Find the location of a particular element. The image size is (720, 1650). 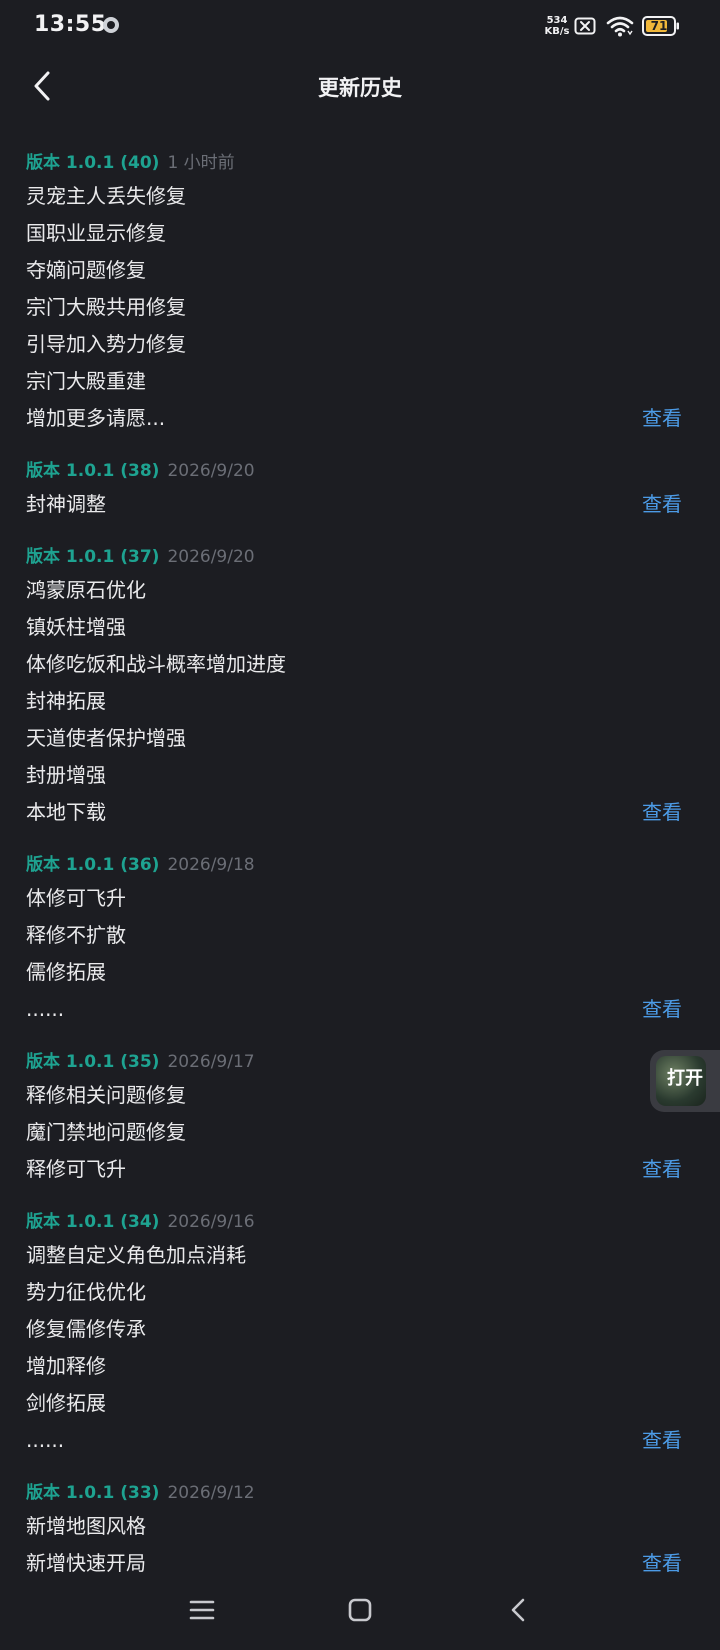

change-text: 本地下载 is located at coordinates (66, 812).